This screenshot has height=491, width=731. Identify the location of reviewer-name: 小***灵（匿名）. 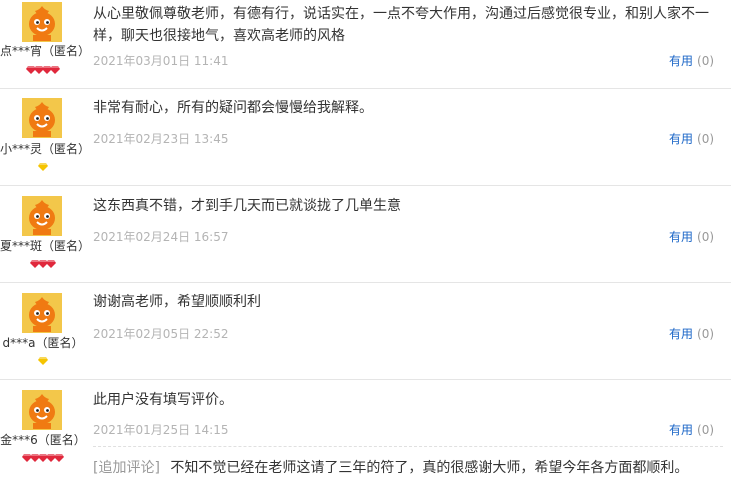
(43, 149).